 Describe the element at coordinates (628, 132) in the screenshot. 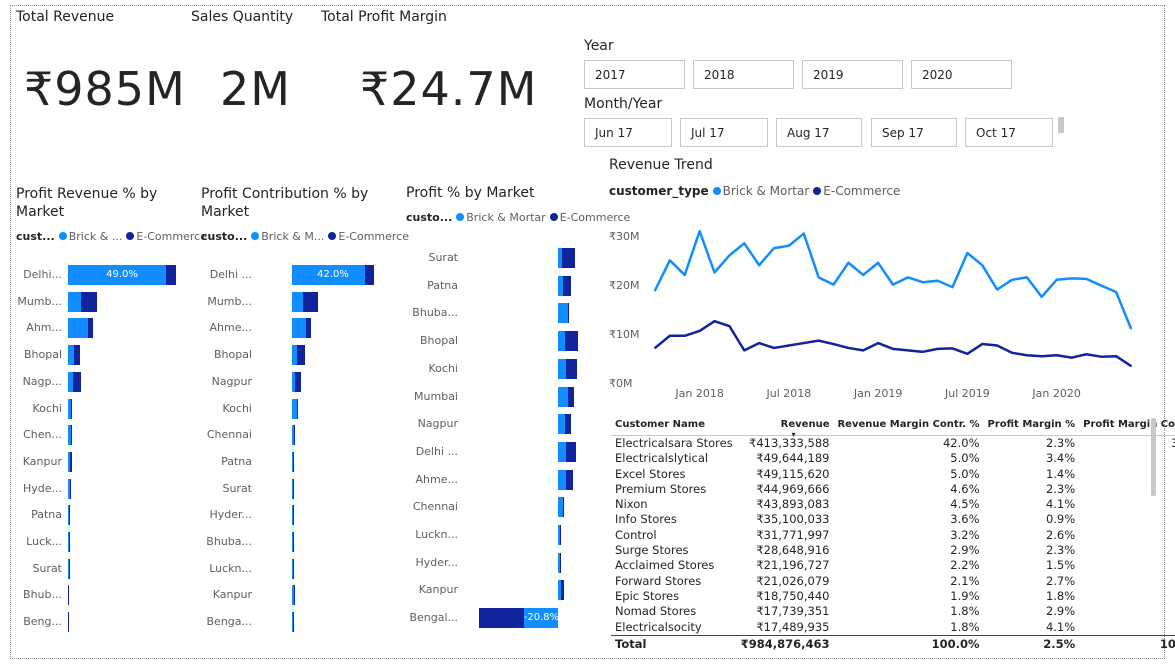

I see `month-chip-jun17: Jun 17` at that location.